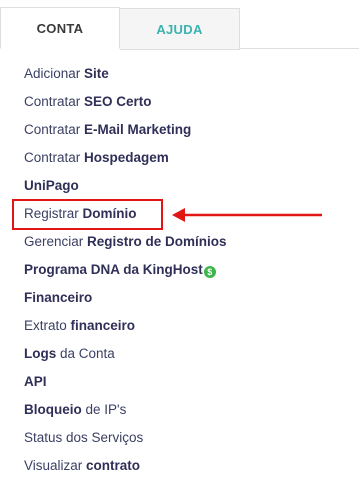  What do you see at coordinates (87, 214) in the screenshot?
I see `highlight-box` at bounding box center [87, 214].